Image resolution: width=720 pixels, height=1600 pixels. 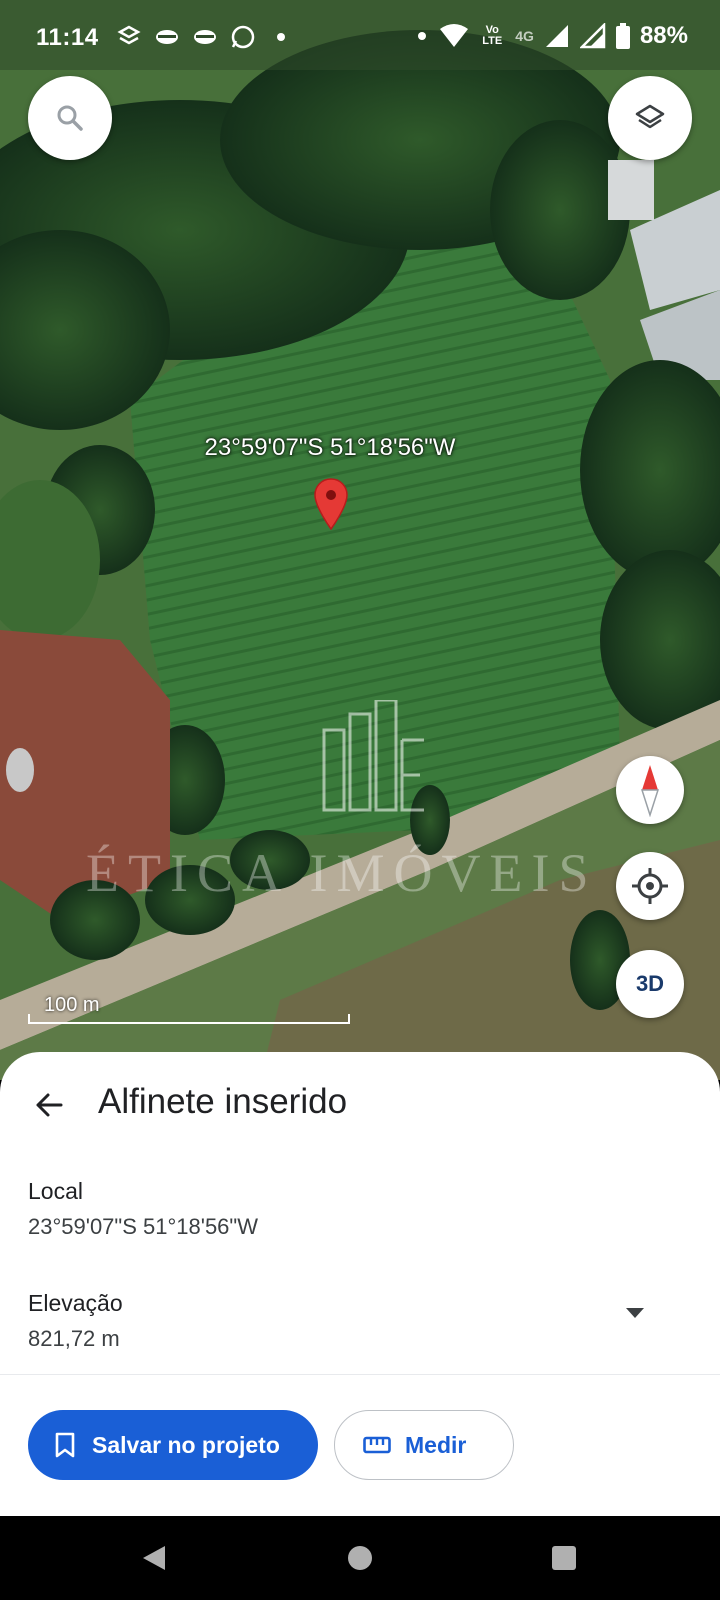 What do you see at coordinates (360, 1374) in the screenshot?
I see `divider` at bounding box center [360, 1374].